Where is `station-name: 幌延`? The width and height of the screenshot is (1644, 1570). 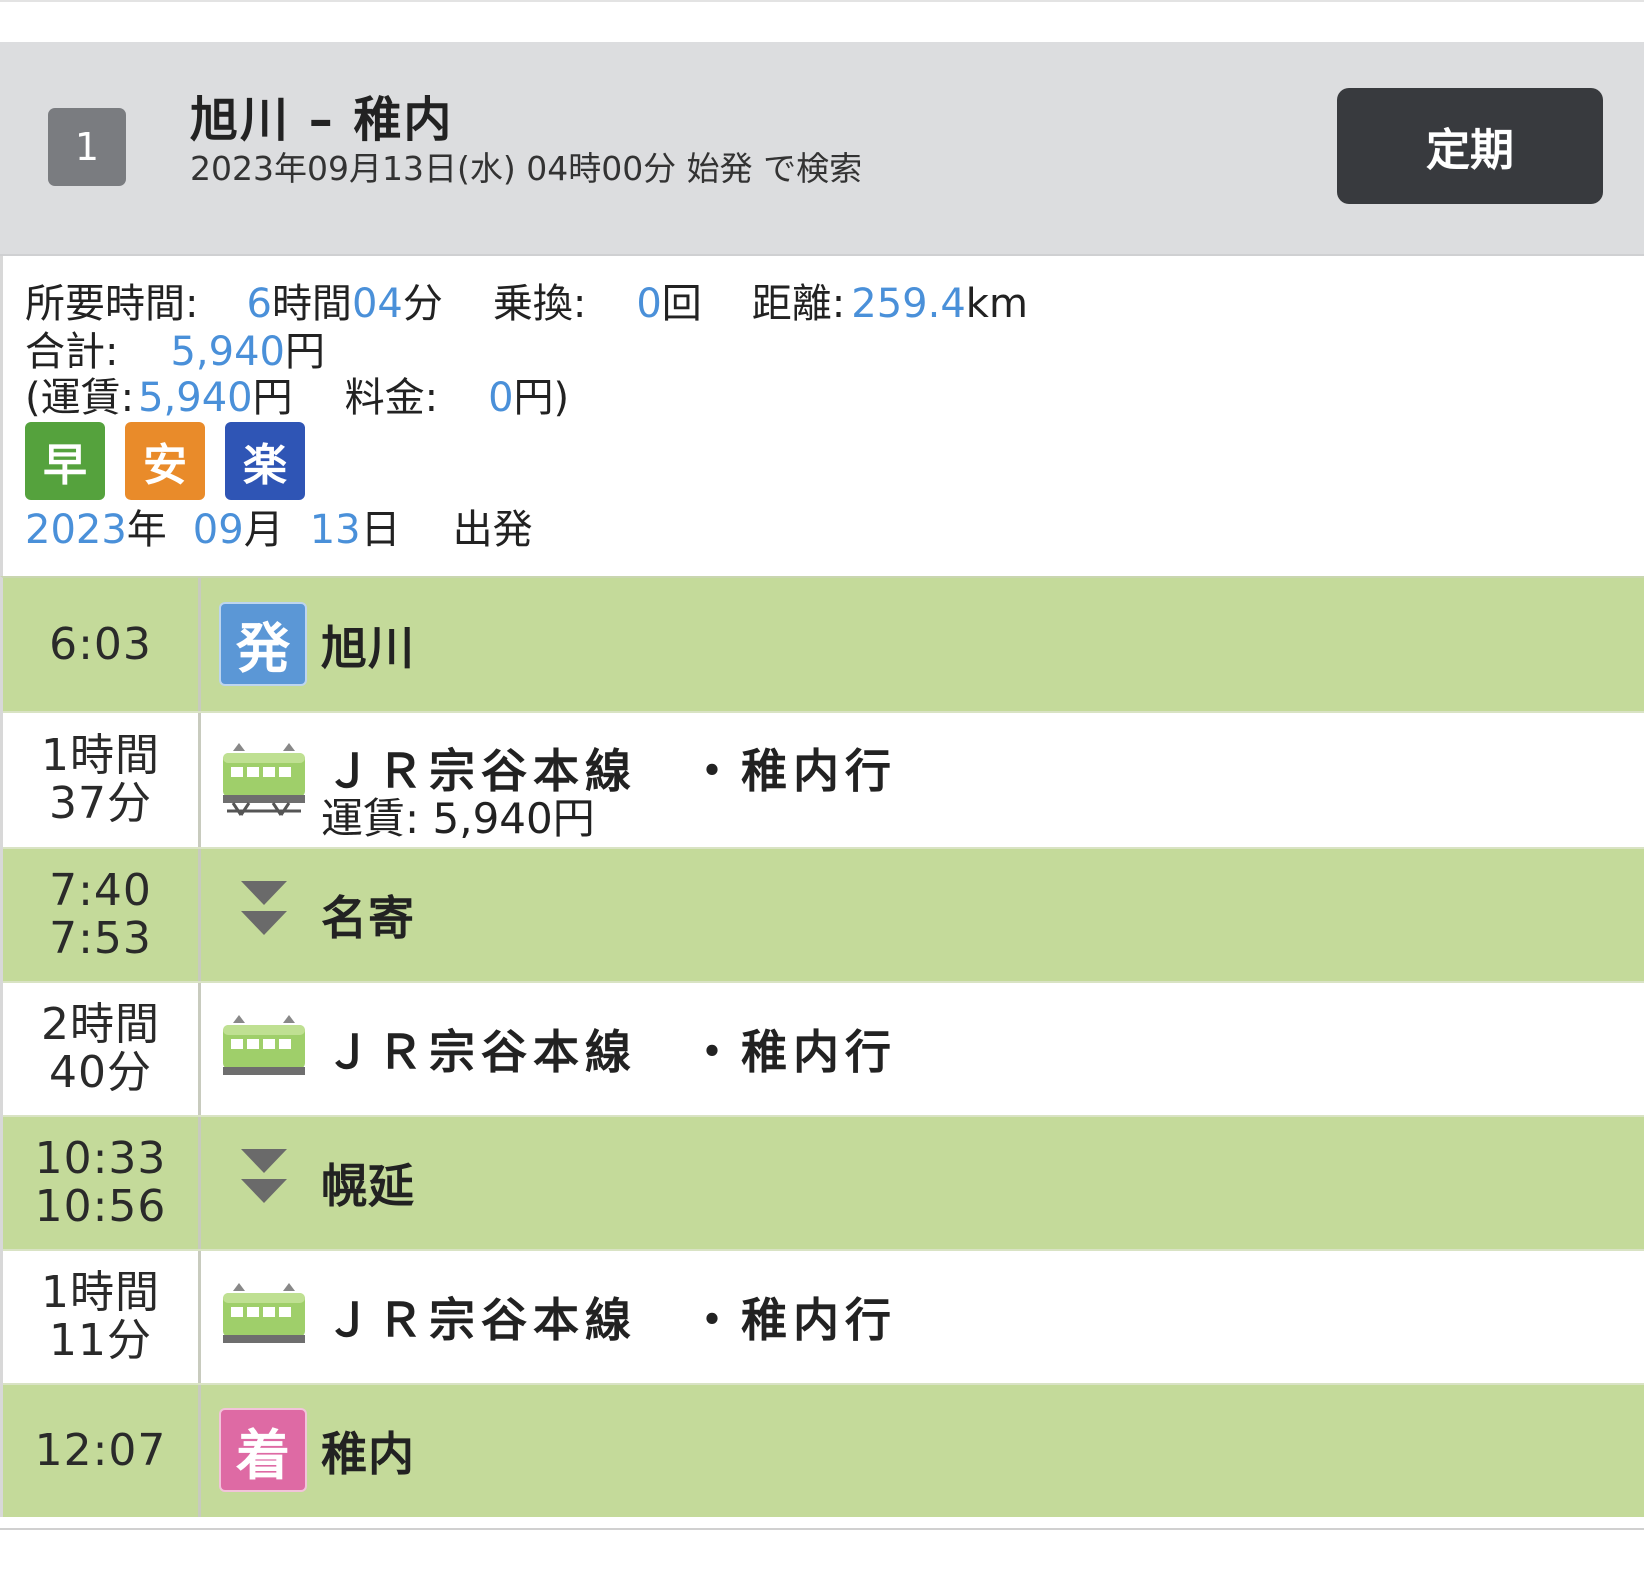
station-name: 幌延 is located at coordinates (368, 1183).